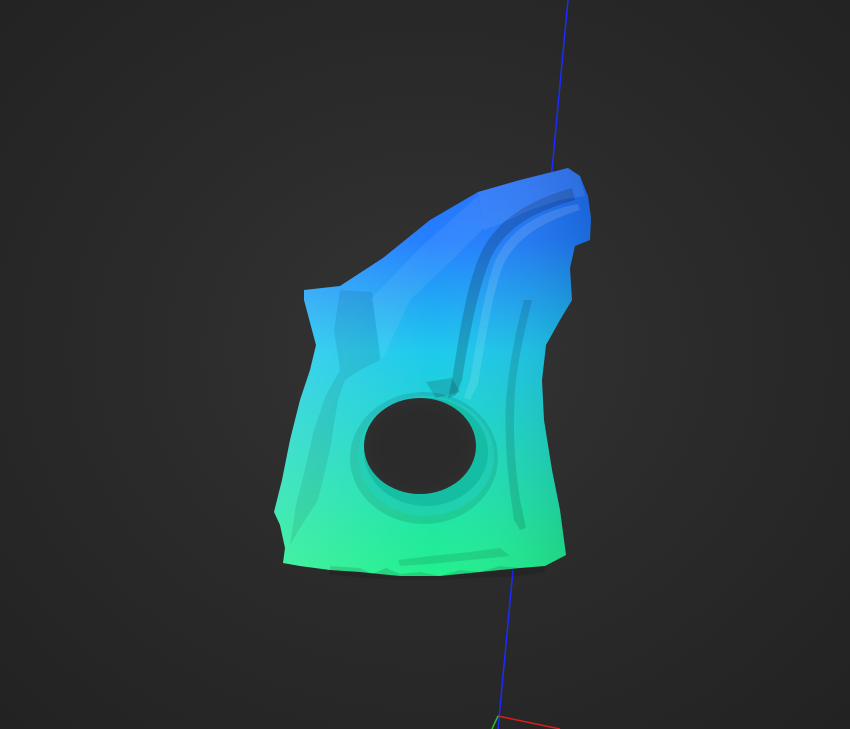 This screenshot has height=729, width=850. What do you see at coordinates (420, 446) in the screenshot?
I see `hole` at bounding box center [420, 446].